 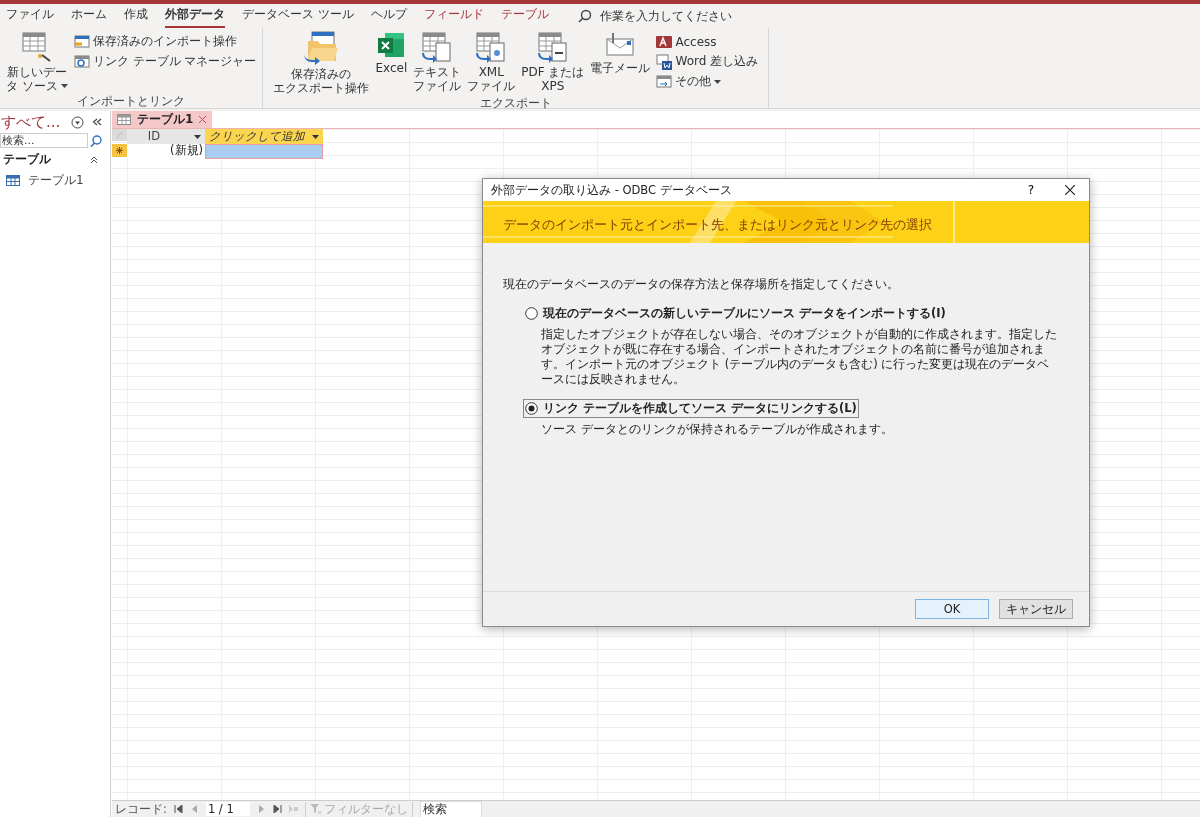 I want to click on ribbon-button: 電子メール, so click(x=620, y=63).